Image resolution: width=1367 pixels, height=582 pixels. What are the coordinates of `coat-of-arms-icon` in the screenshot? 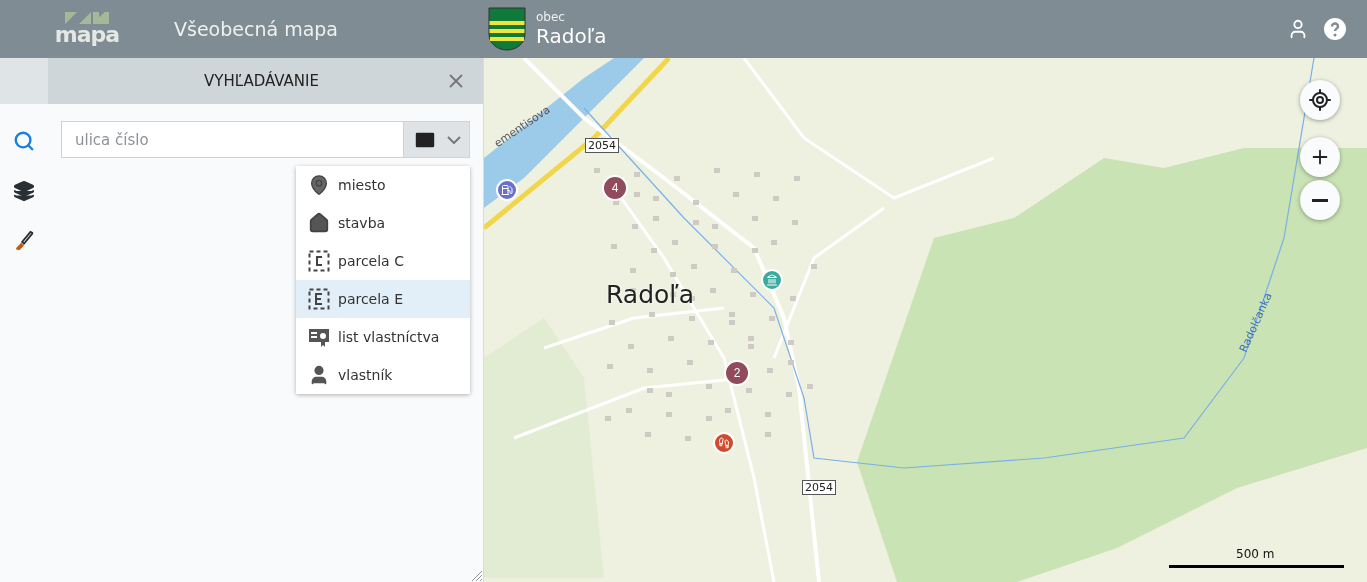 It's located at (507, 29).